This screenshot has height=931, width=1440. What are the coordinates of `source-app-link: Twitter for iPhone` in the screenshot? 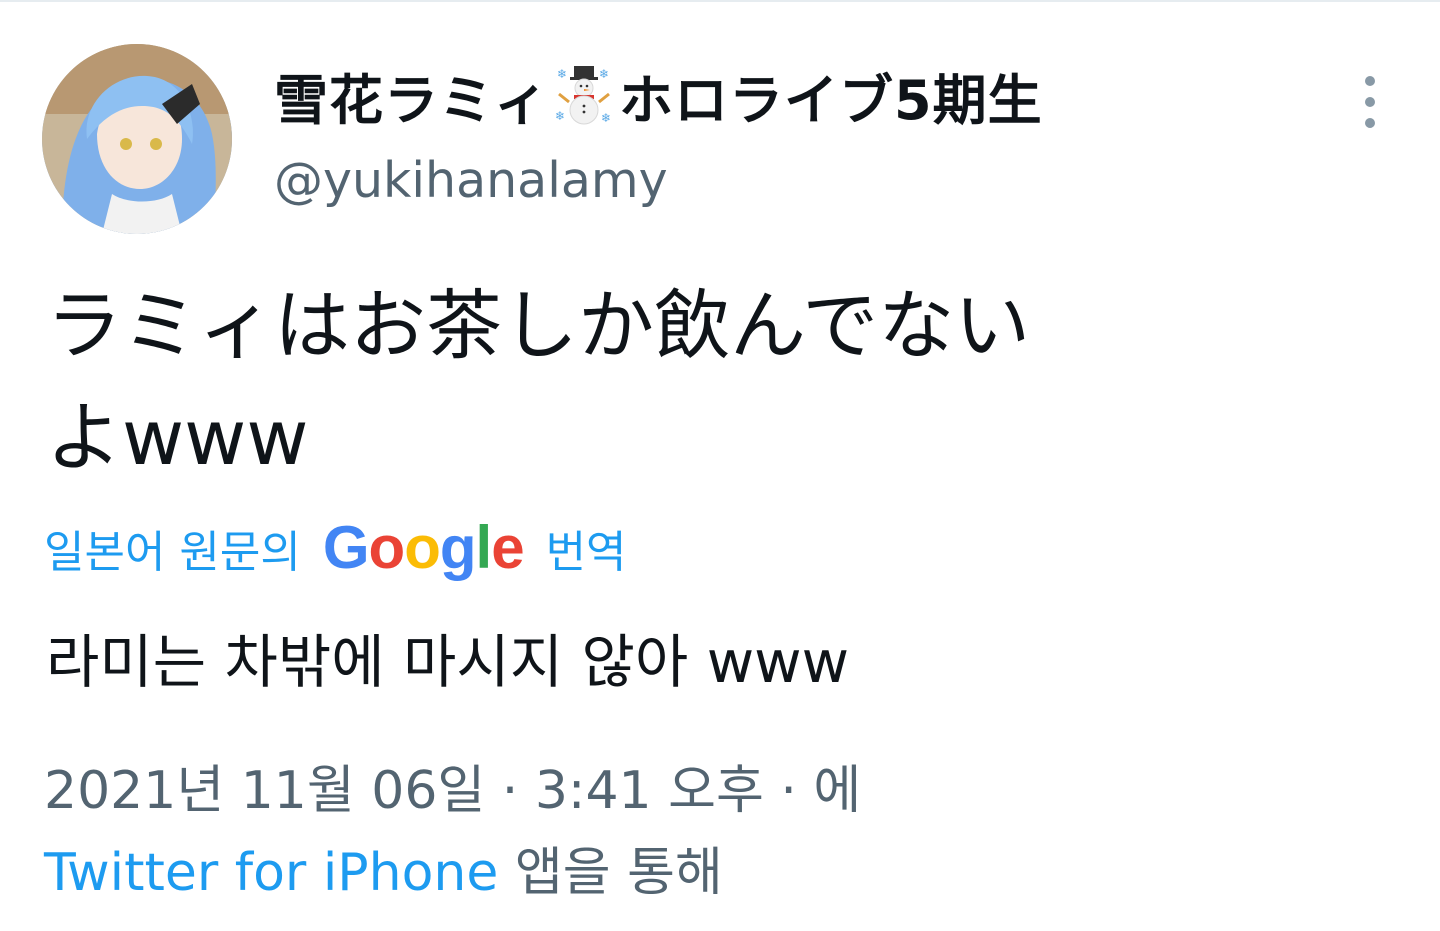 It's located at (271, 873).